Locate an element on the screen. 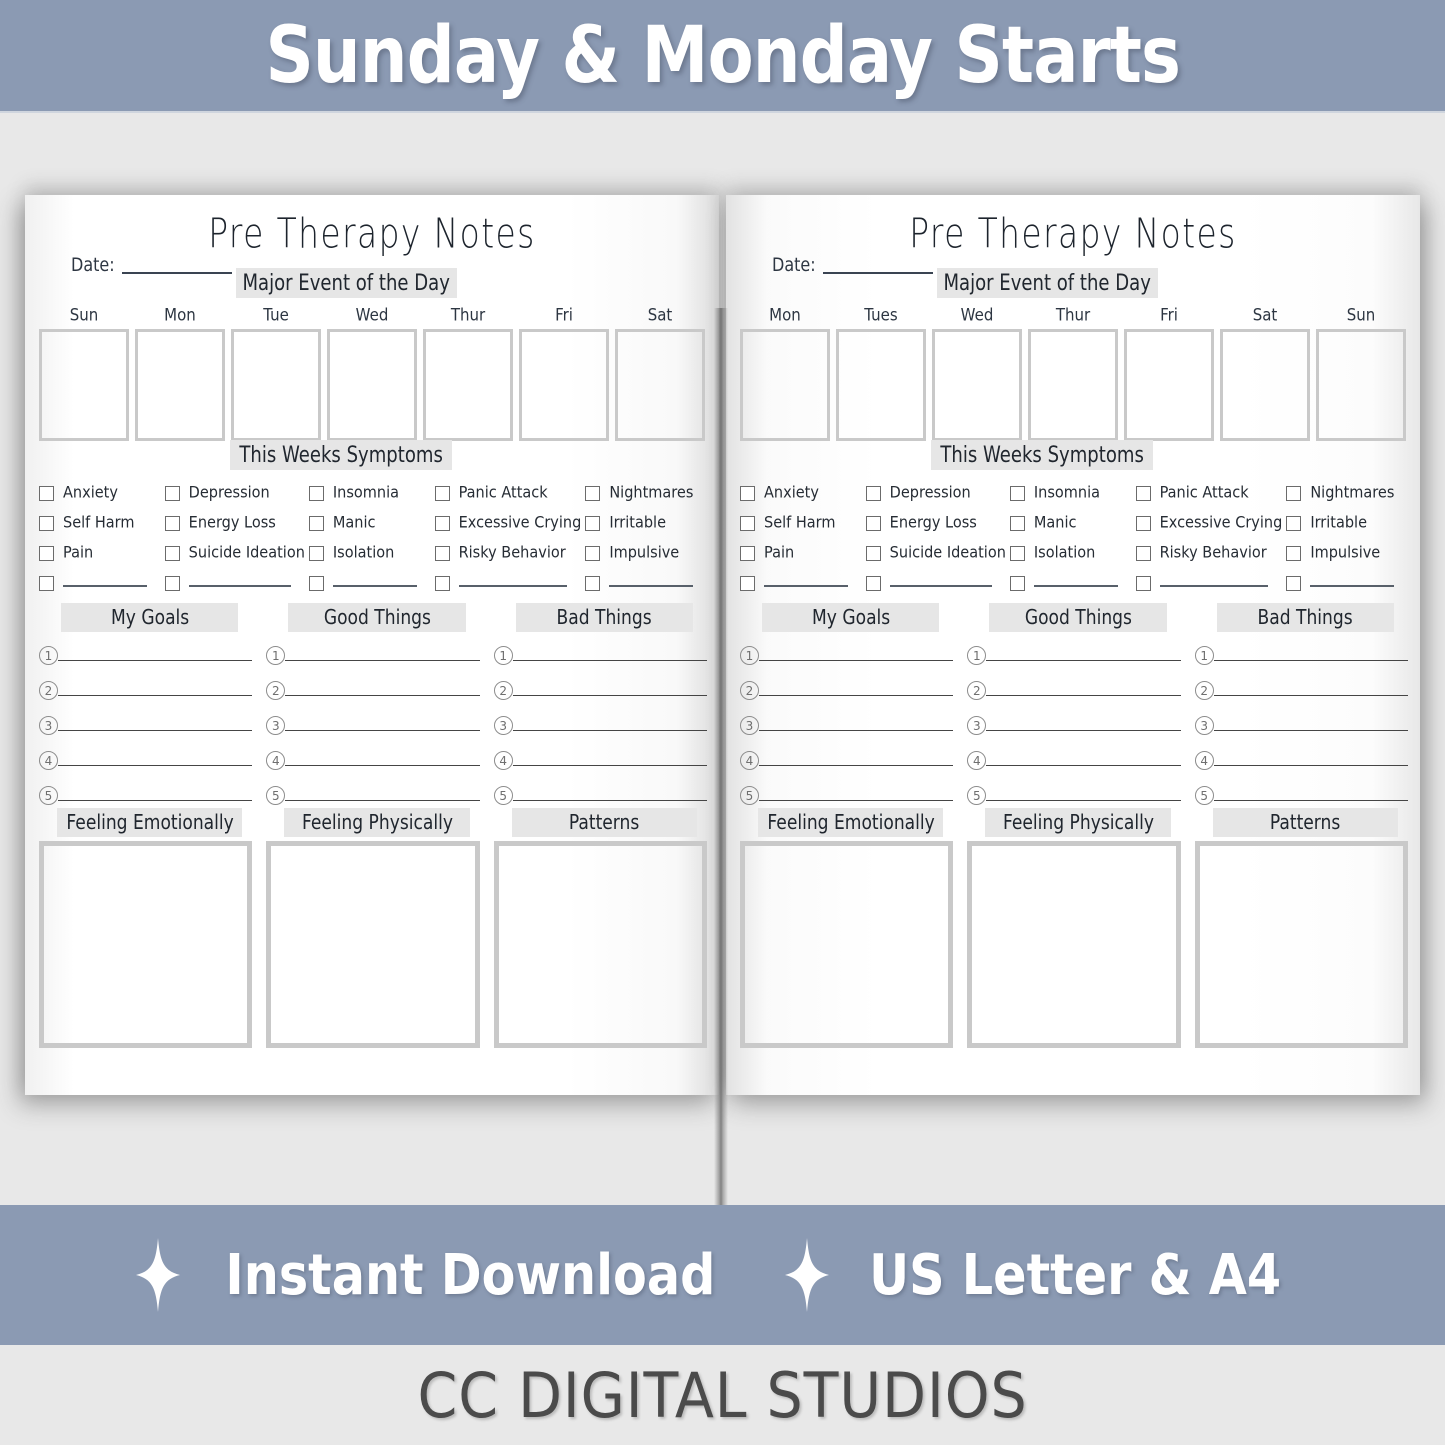 The image size is (1445, 1445). symptom-item: Depression is located at coordinates (234, 493).